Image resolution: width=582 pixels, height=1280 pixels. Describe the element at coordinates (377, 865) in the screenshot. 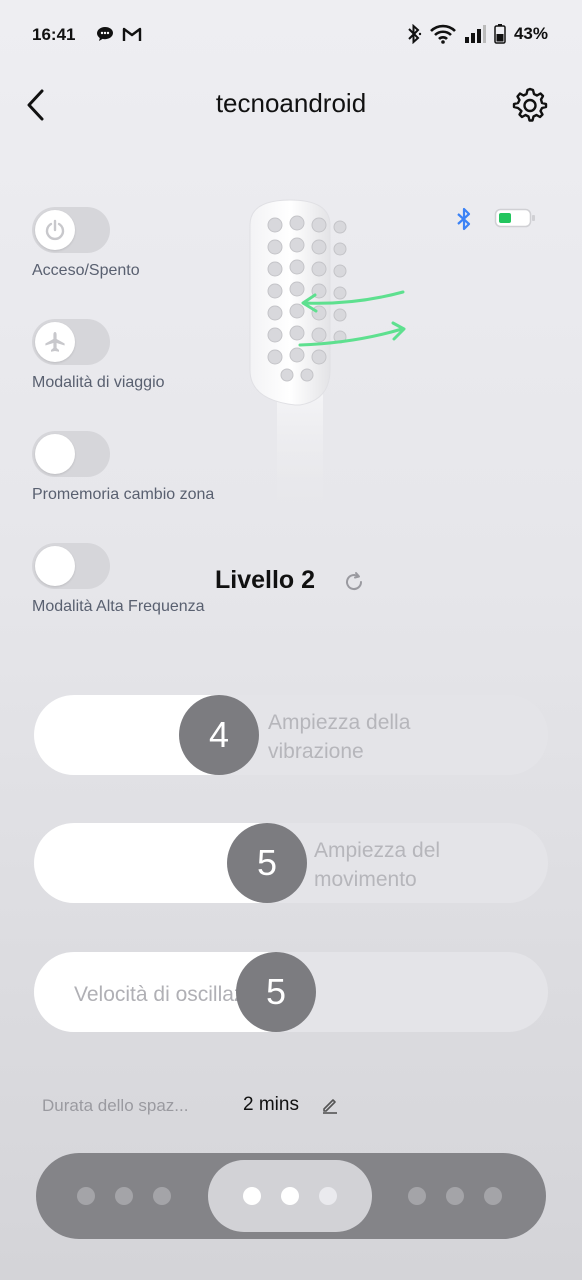

I see `slider-label: Ampiezza del movimento` at that location.